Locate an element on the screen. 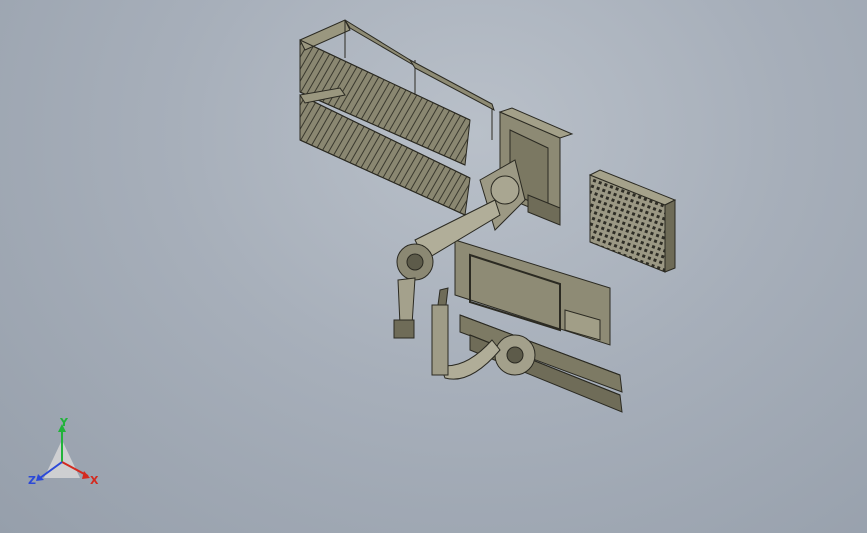  pallet is located at coordinates (632, 221).